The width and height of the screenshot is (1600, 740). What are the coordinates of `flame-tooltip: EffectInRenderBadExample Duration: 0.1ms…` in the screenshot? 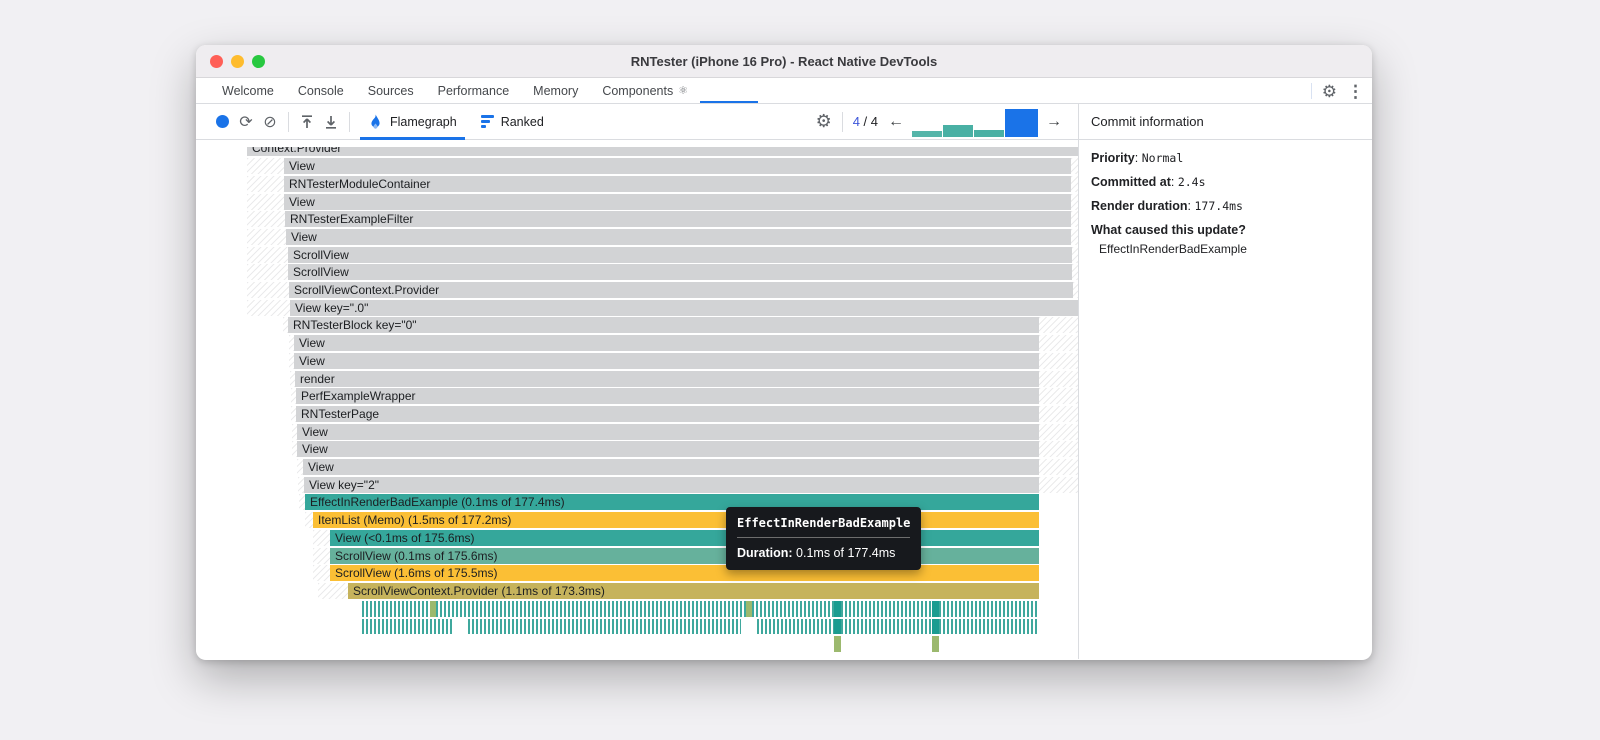 It's located at (824, 538).